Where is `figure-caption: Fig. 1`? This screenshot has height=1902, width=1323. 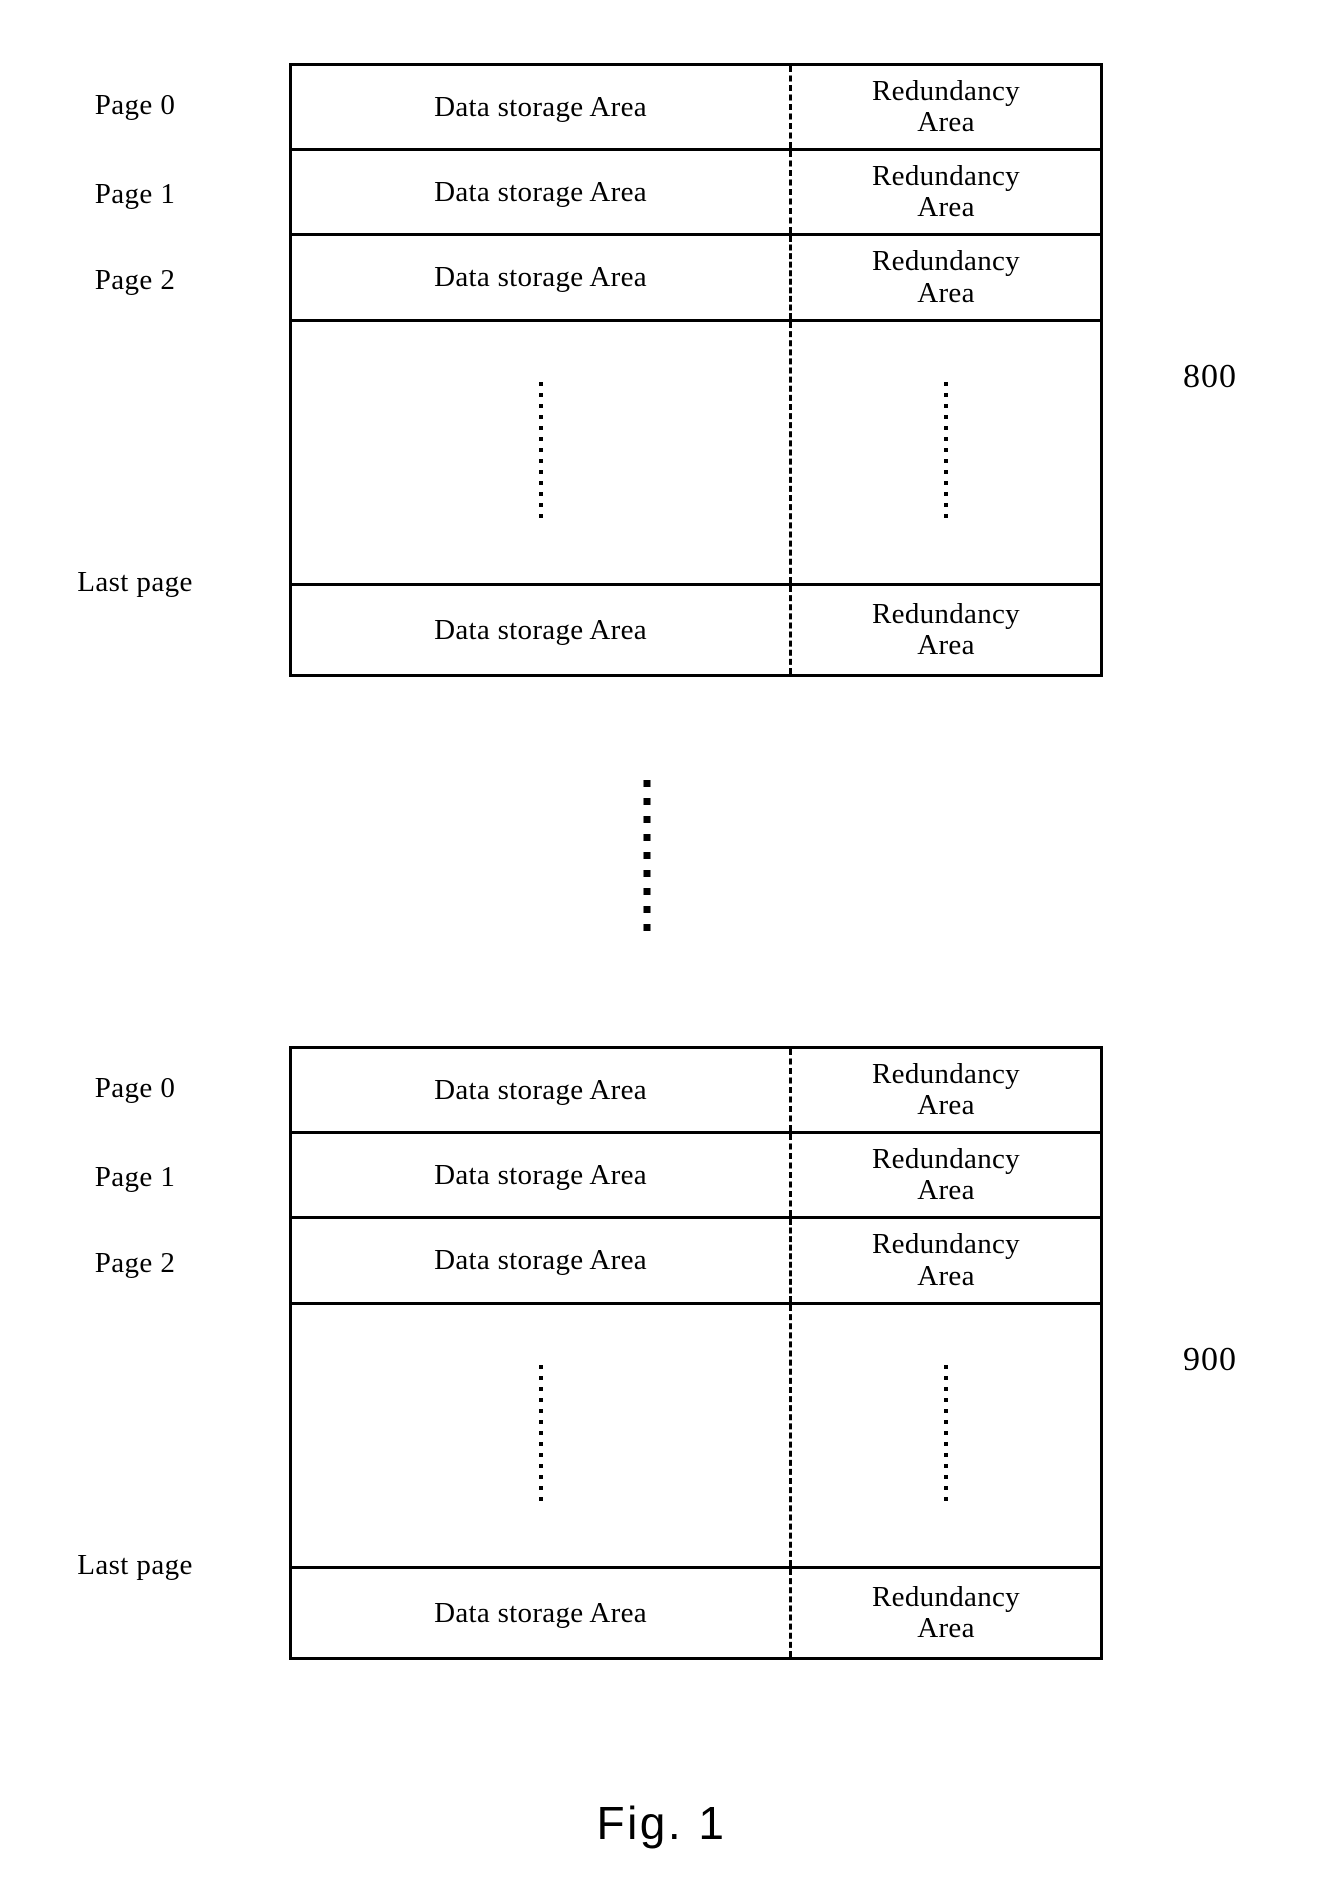
figure-caption: Fig. 1 is located at coordinates (661, 1823).